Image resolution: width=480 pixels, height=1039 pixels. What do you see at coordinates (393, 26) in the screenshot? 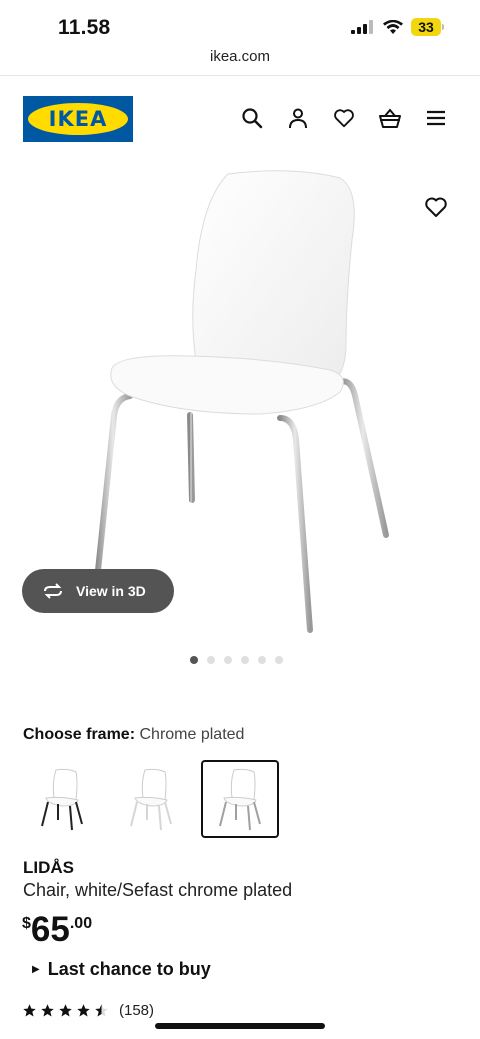
I see `wifi-icon` at bounding box center [393, 26].